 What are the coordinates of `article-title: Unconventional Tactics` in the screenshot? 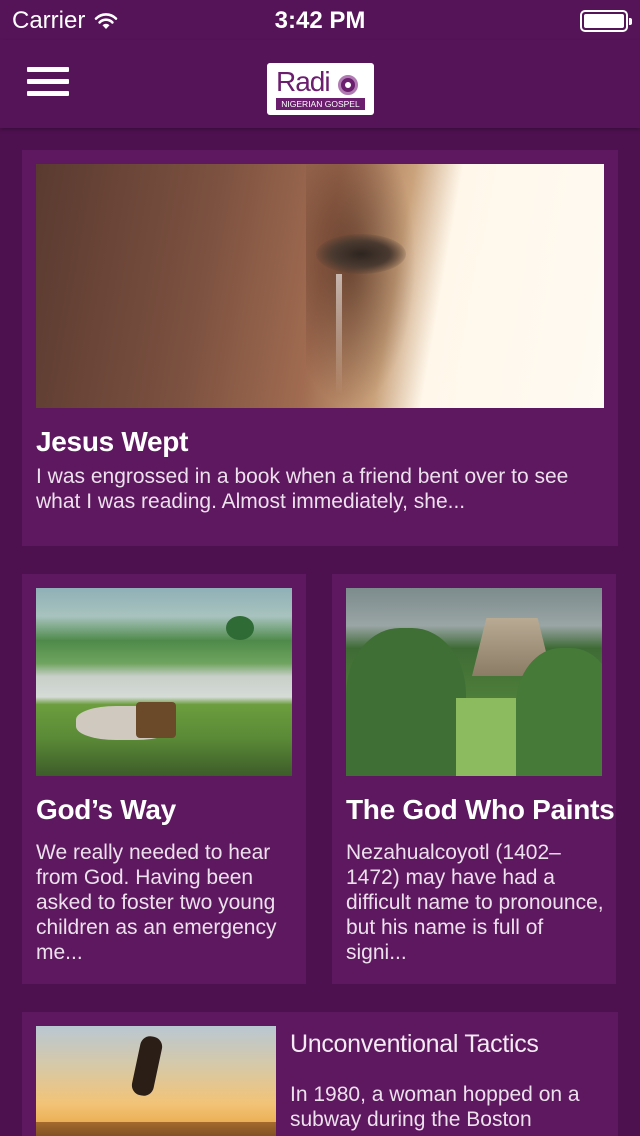 It's located at (414, 1044).